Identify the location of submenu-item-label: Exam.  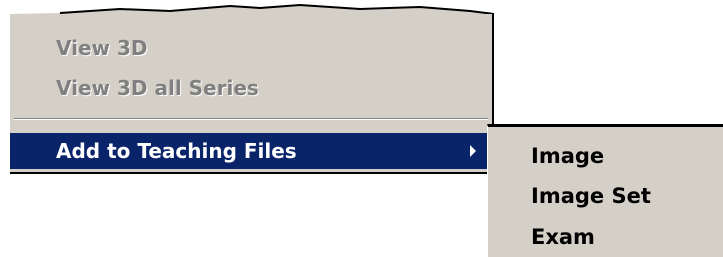
(563, 237).